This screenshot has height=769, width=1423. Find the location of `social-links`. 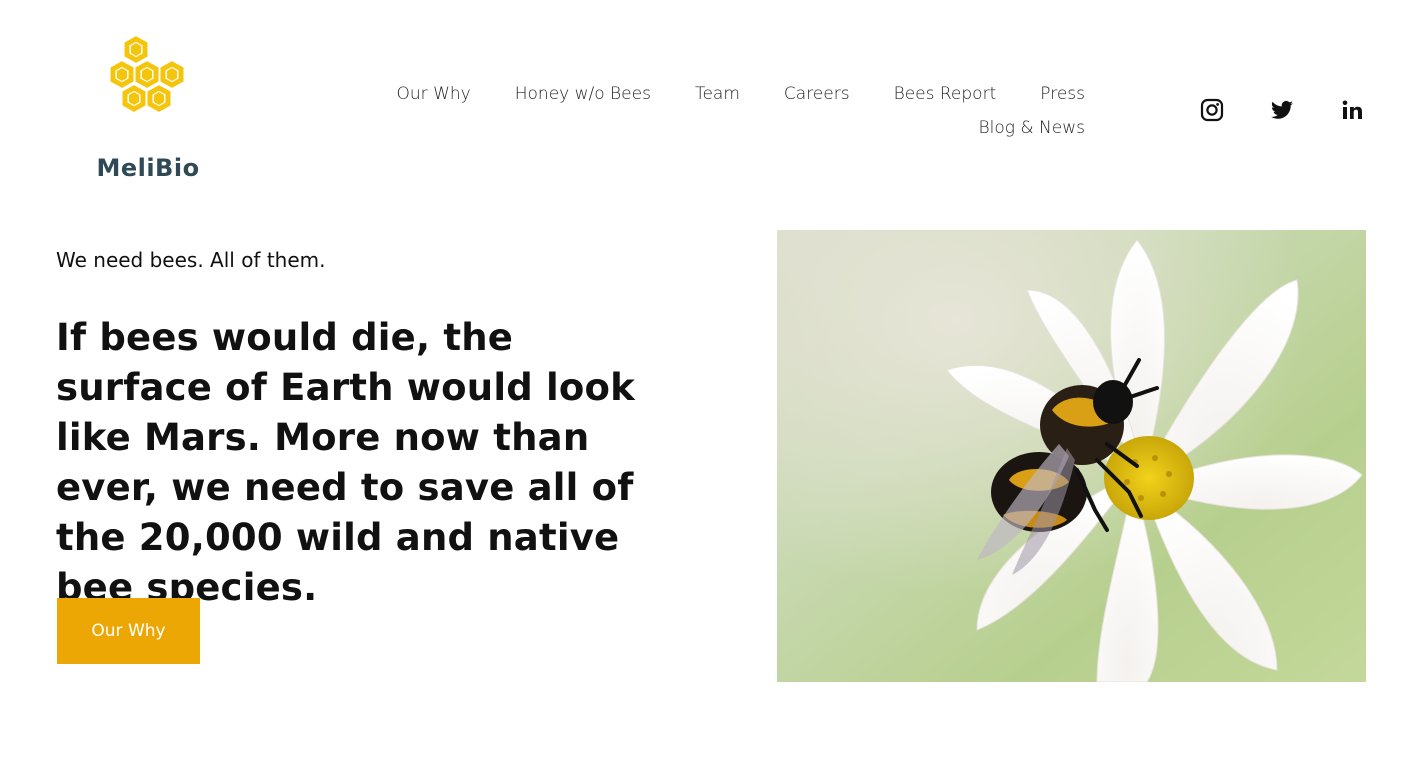

social-links is located at coordinates (1282, 110).